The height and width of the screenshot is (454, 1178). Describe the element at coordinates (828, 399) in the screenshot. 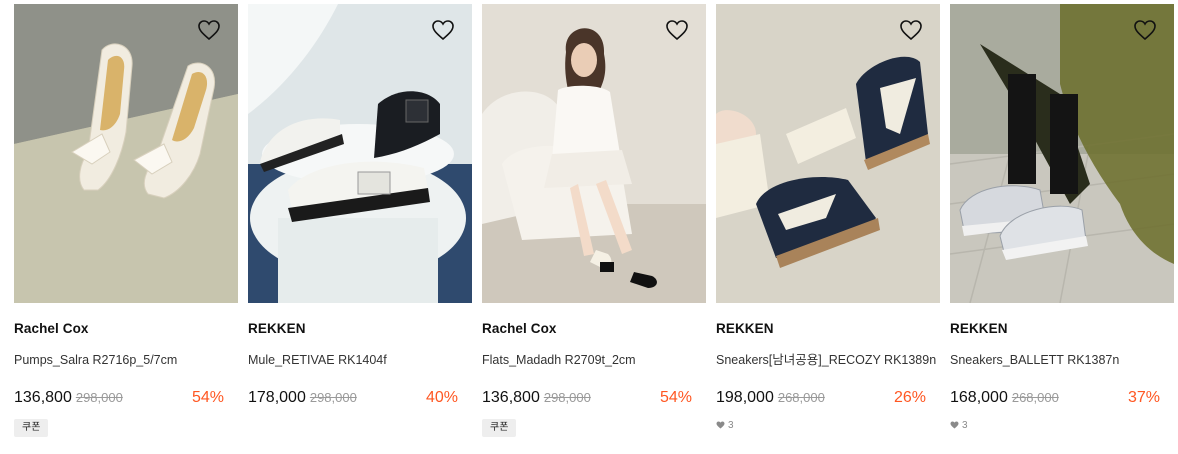

I see `price-row: 198,000 268,000 26%` at that location.